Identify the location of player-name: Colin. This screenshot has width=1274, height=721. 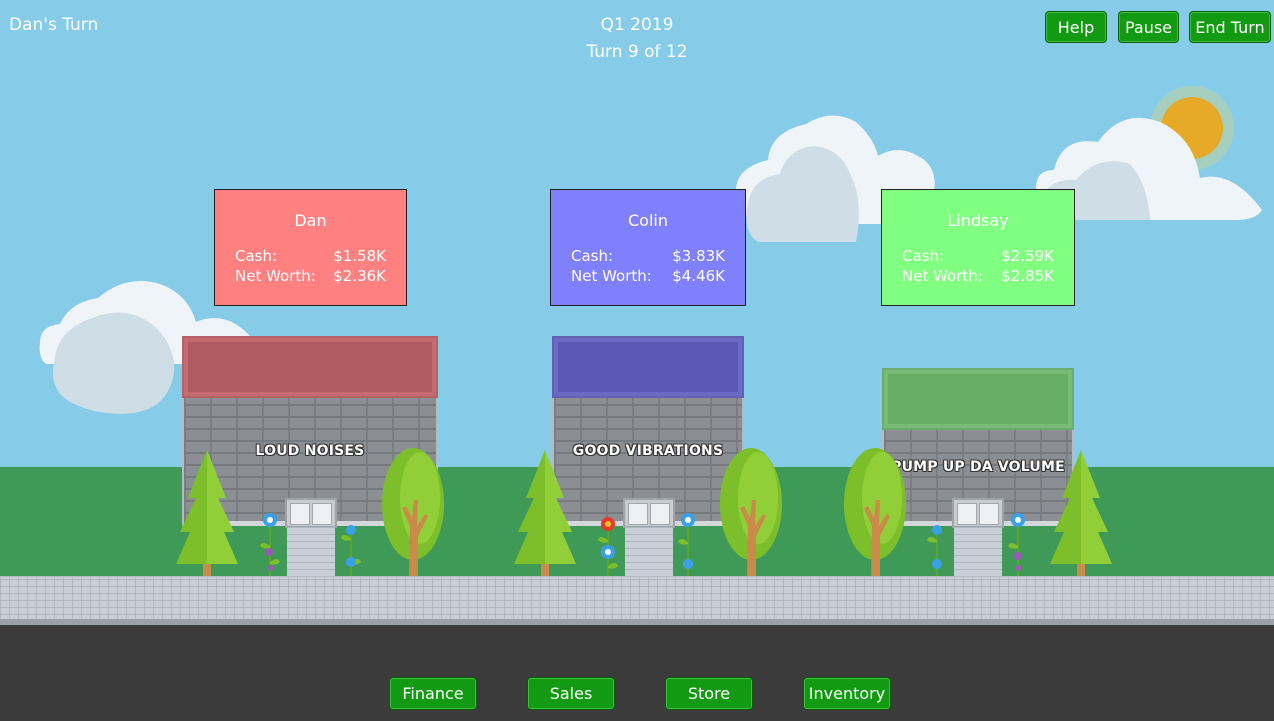
(648, 220).